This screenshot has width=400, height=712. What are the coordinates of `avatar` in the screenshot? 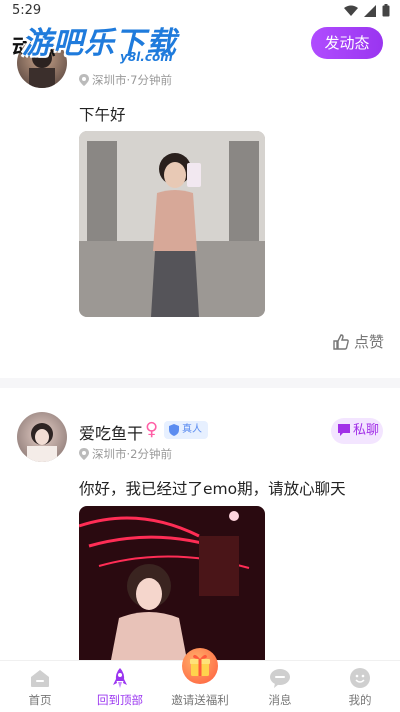 It's located at (42, 437).